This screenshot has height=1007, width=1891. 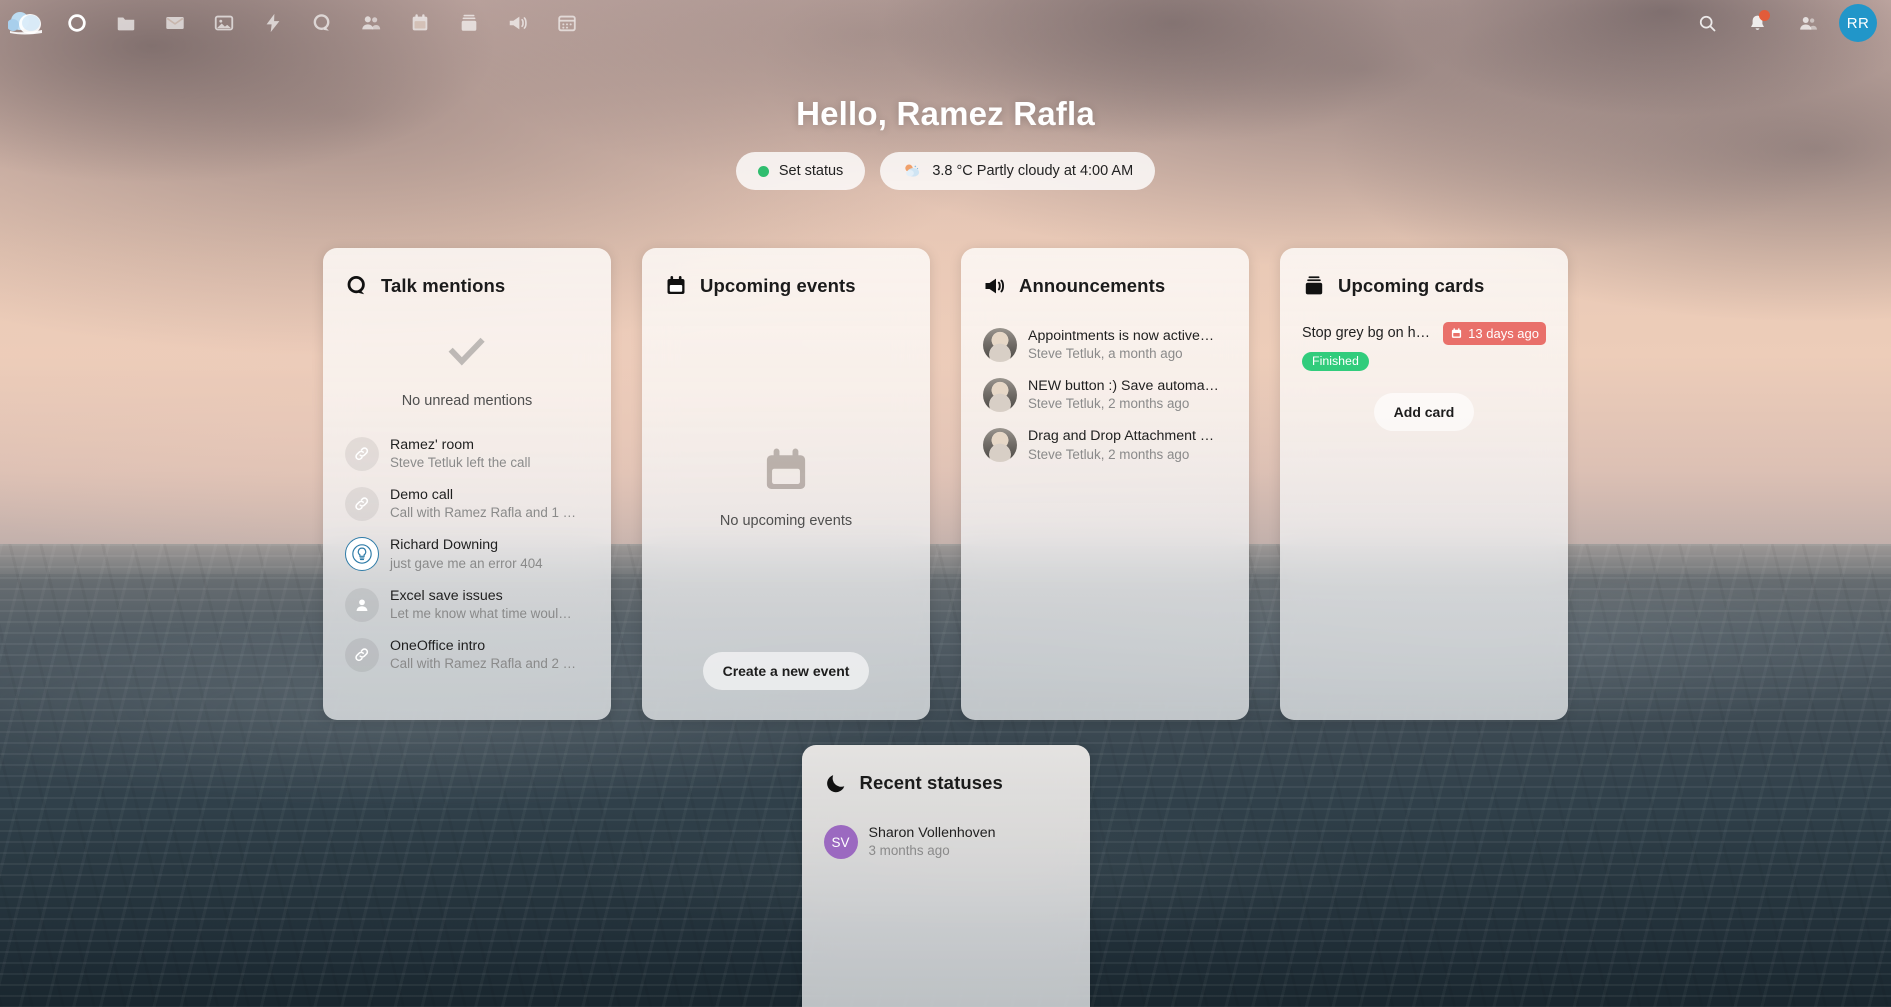 What do you see at coordinates (946, 783) in the screenshot?
I see `widget-header: Recent statuses` at bounding box center [946, 783].